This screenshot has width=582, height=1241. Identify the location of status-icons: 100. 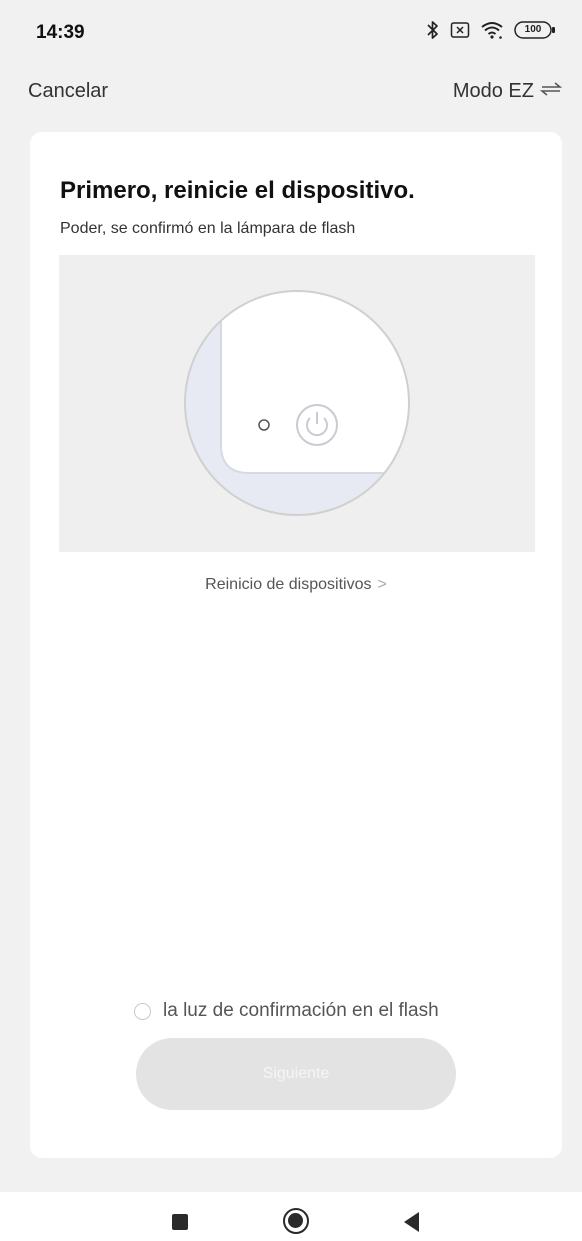
(491, 30).